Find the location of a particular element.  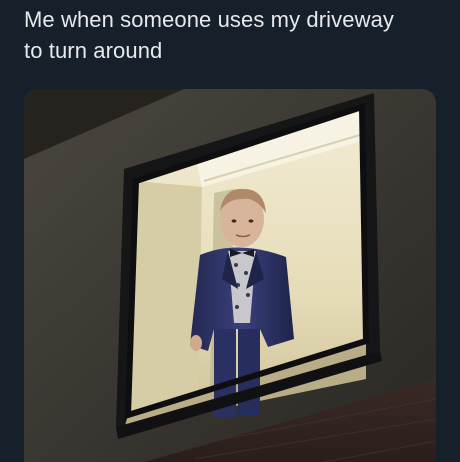

interior-wall-left is located at coordinates (165, 298).